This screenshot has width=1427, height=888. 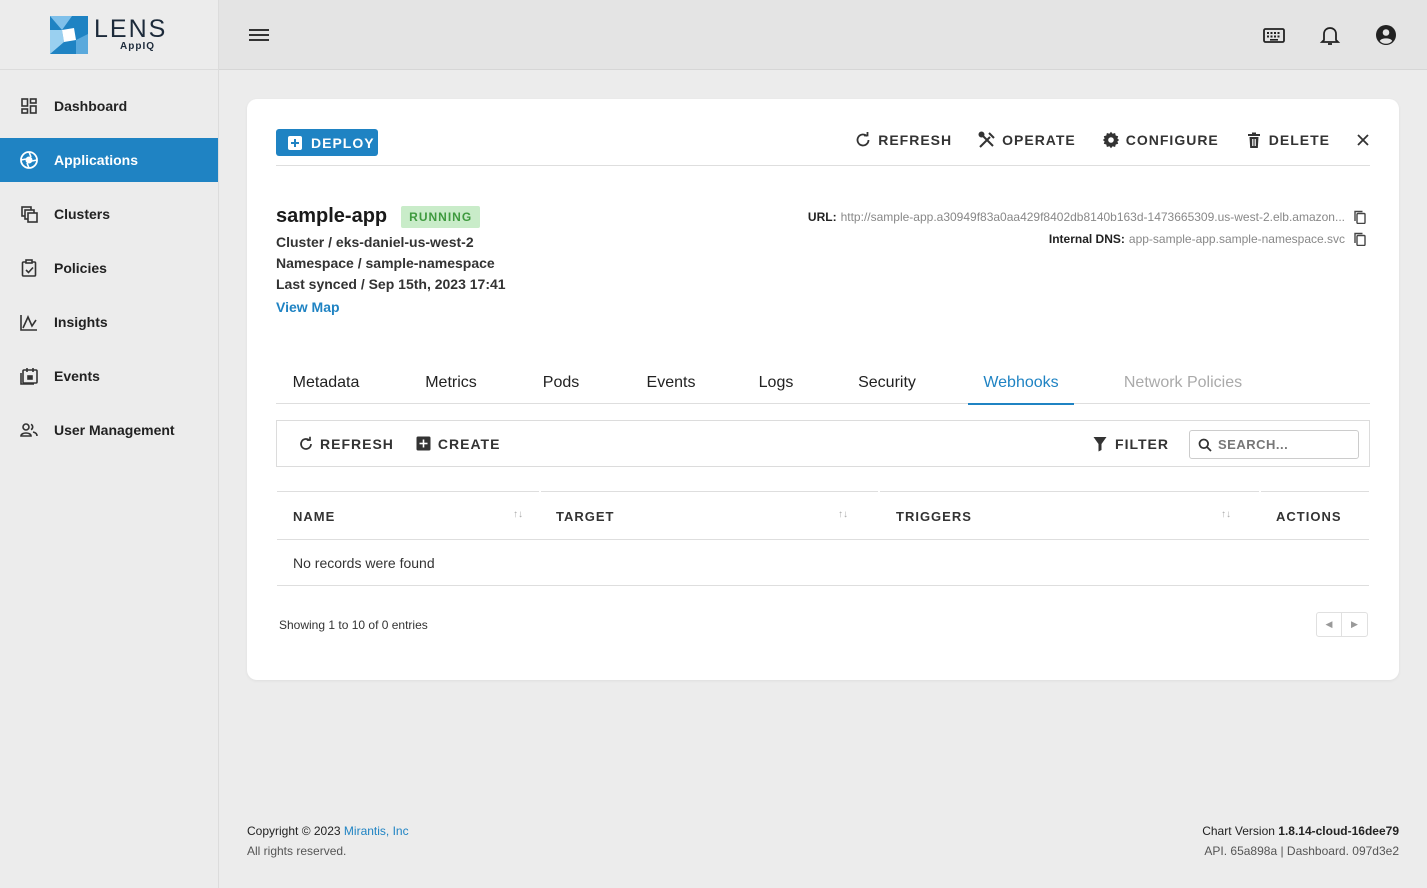 I want to click on search-input, so click(x=1283, y=444).